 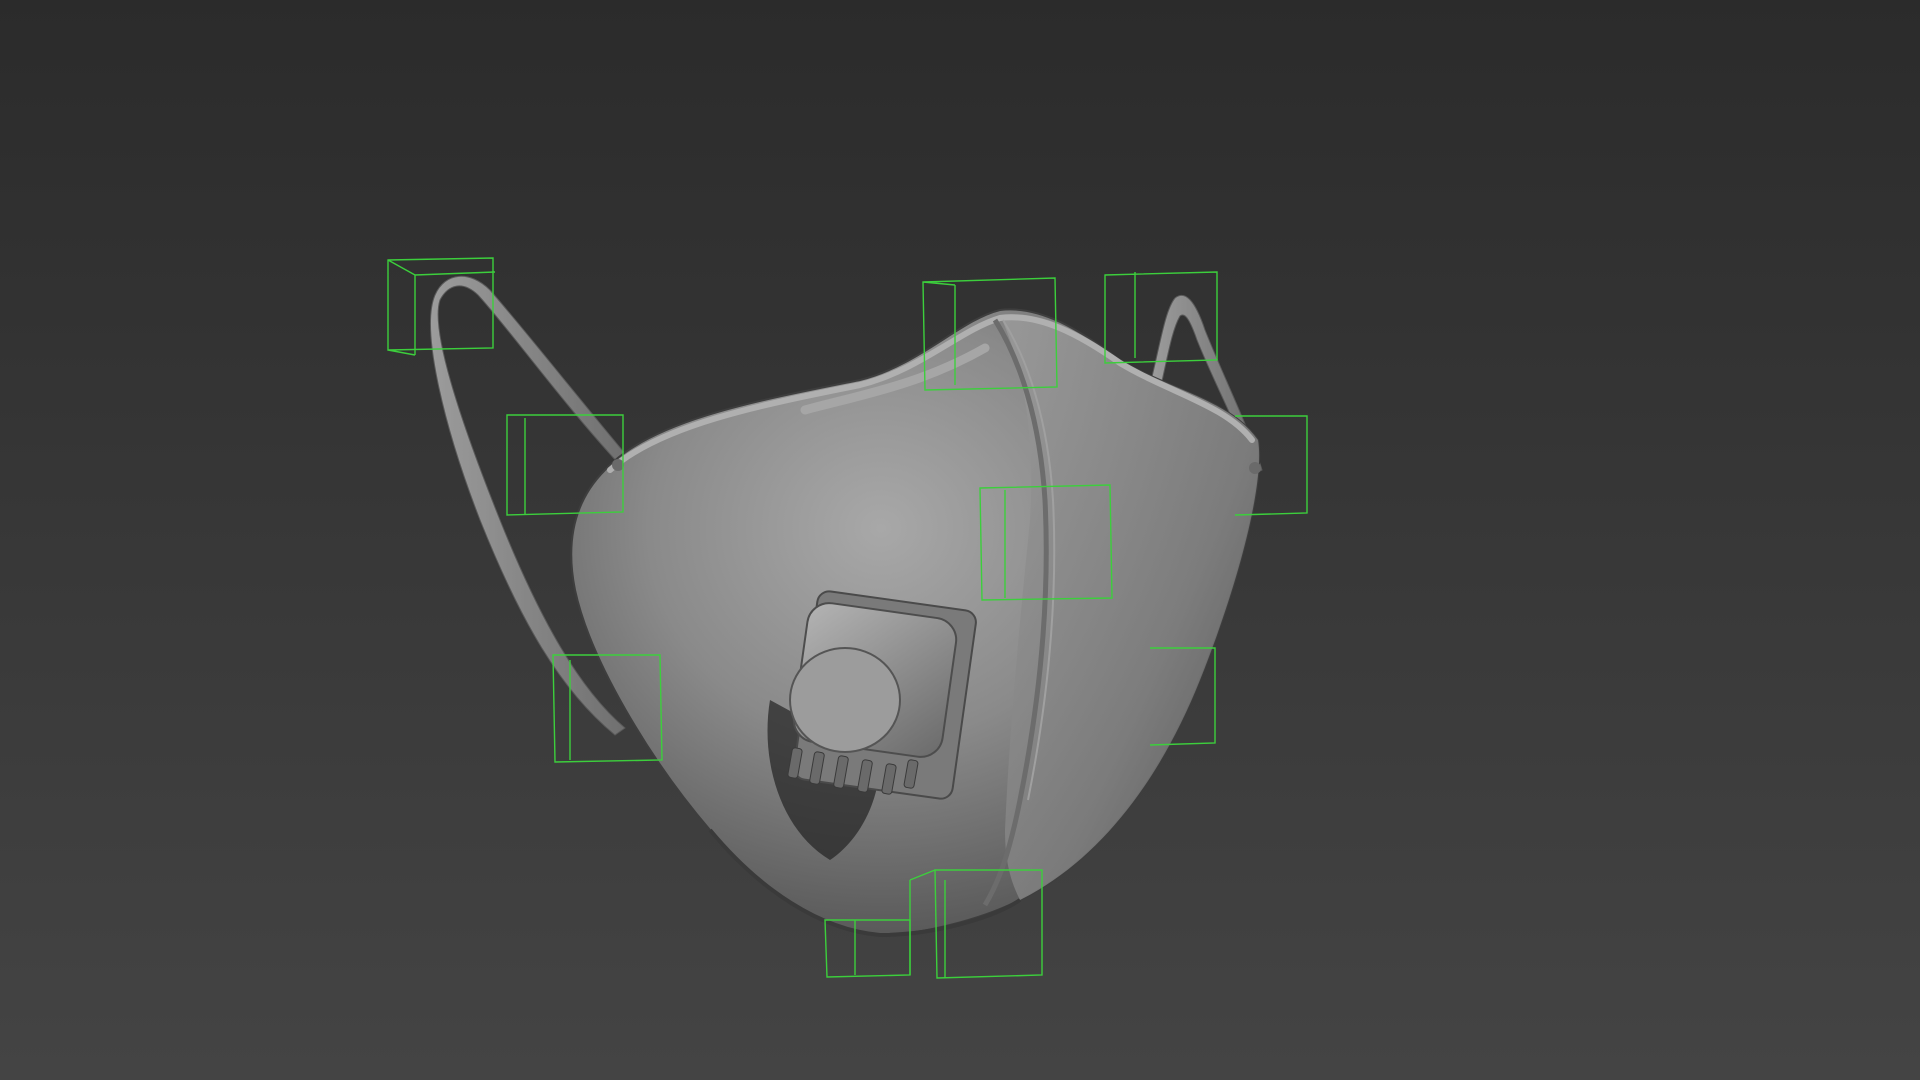 What do you see at coordinates (1255, 468) in the screenshot?
I see `right-strap-attachment` at bounding box center [1255, 468].